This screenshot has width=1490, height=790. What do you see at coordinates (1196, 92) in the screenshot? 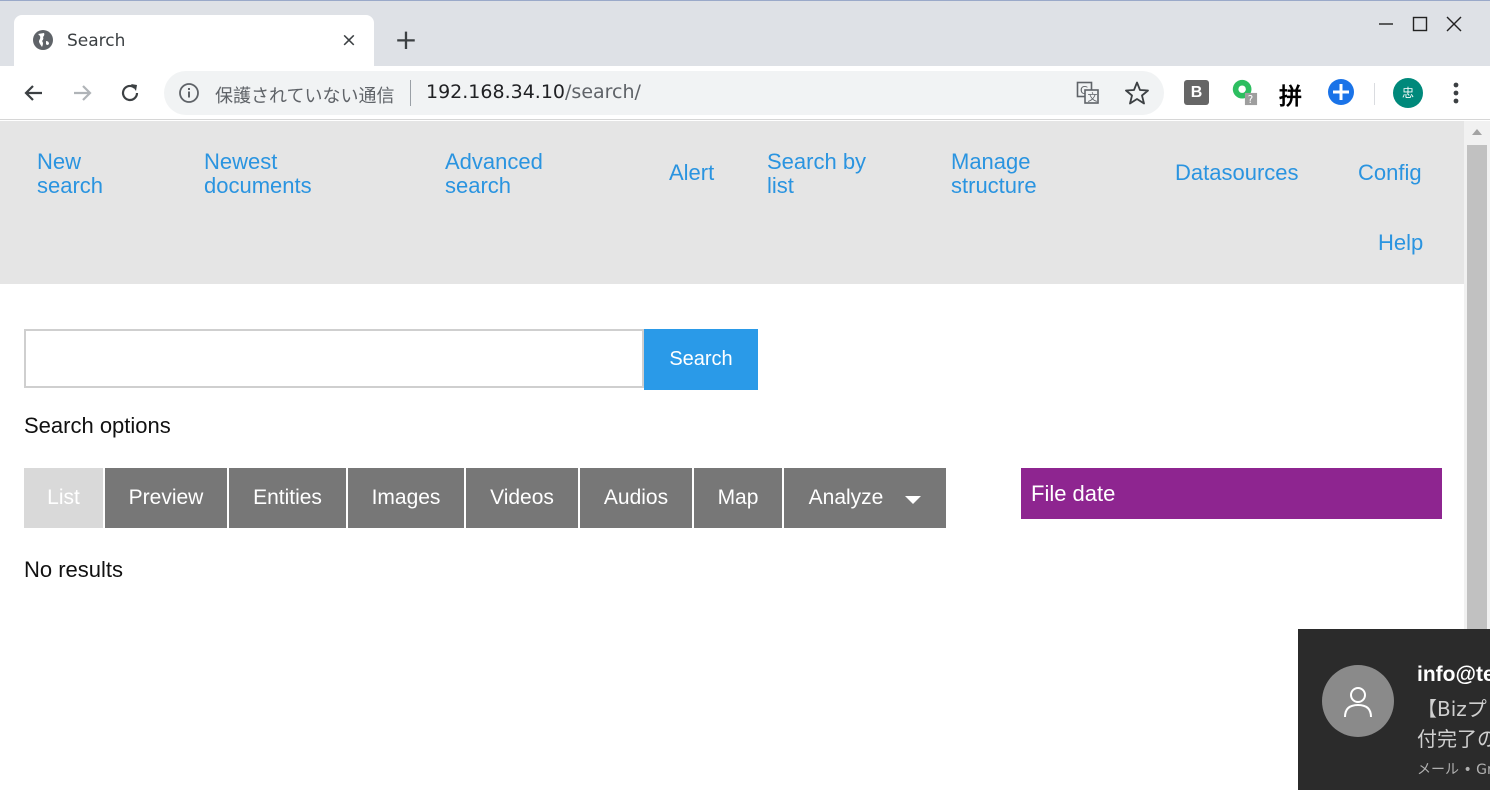
I see `extension-b-icon: B` at bounding box center [1196, 92].